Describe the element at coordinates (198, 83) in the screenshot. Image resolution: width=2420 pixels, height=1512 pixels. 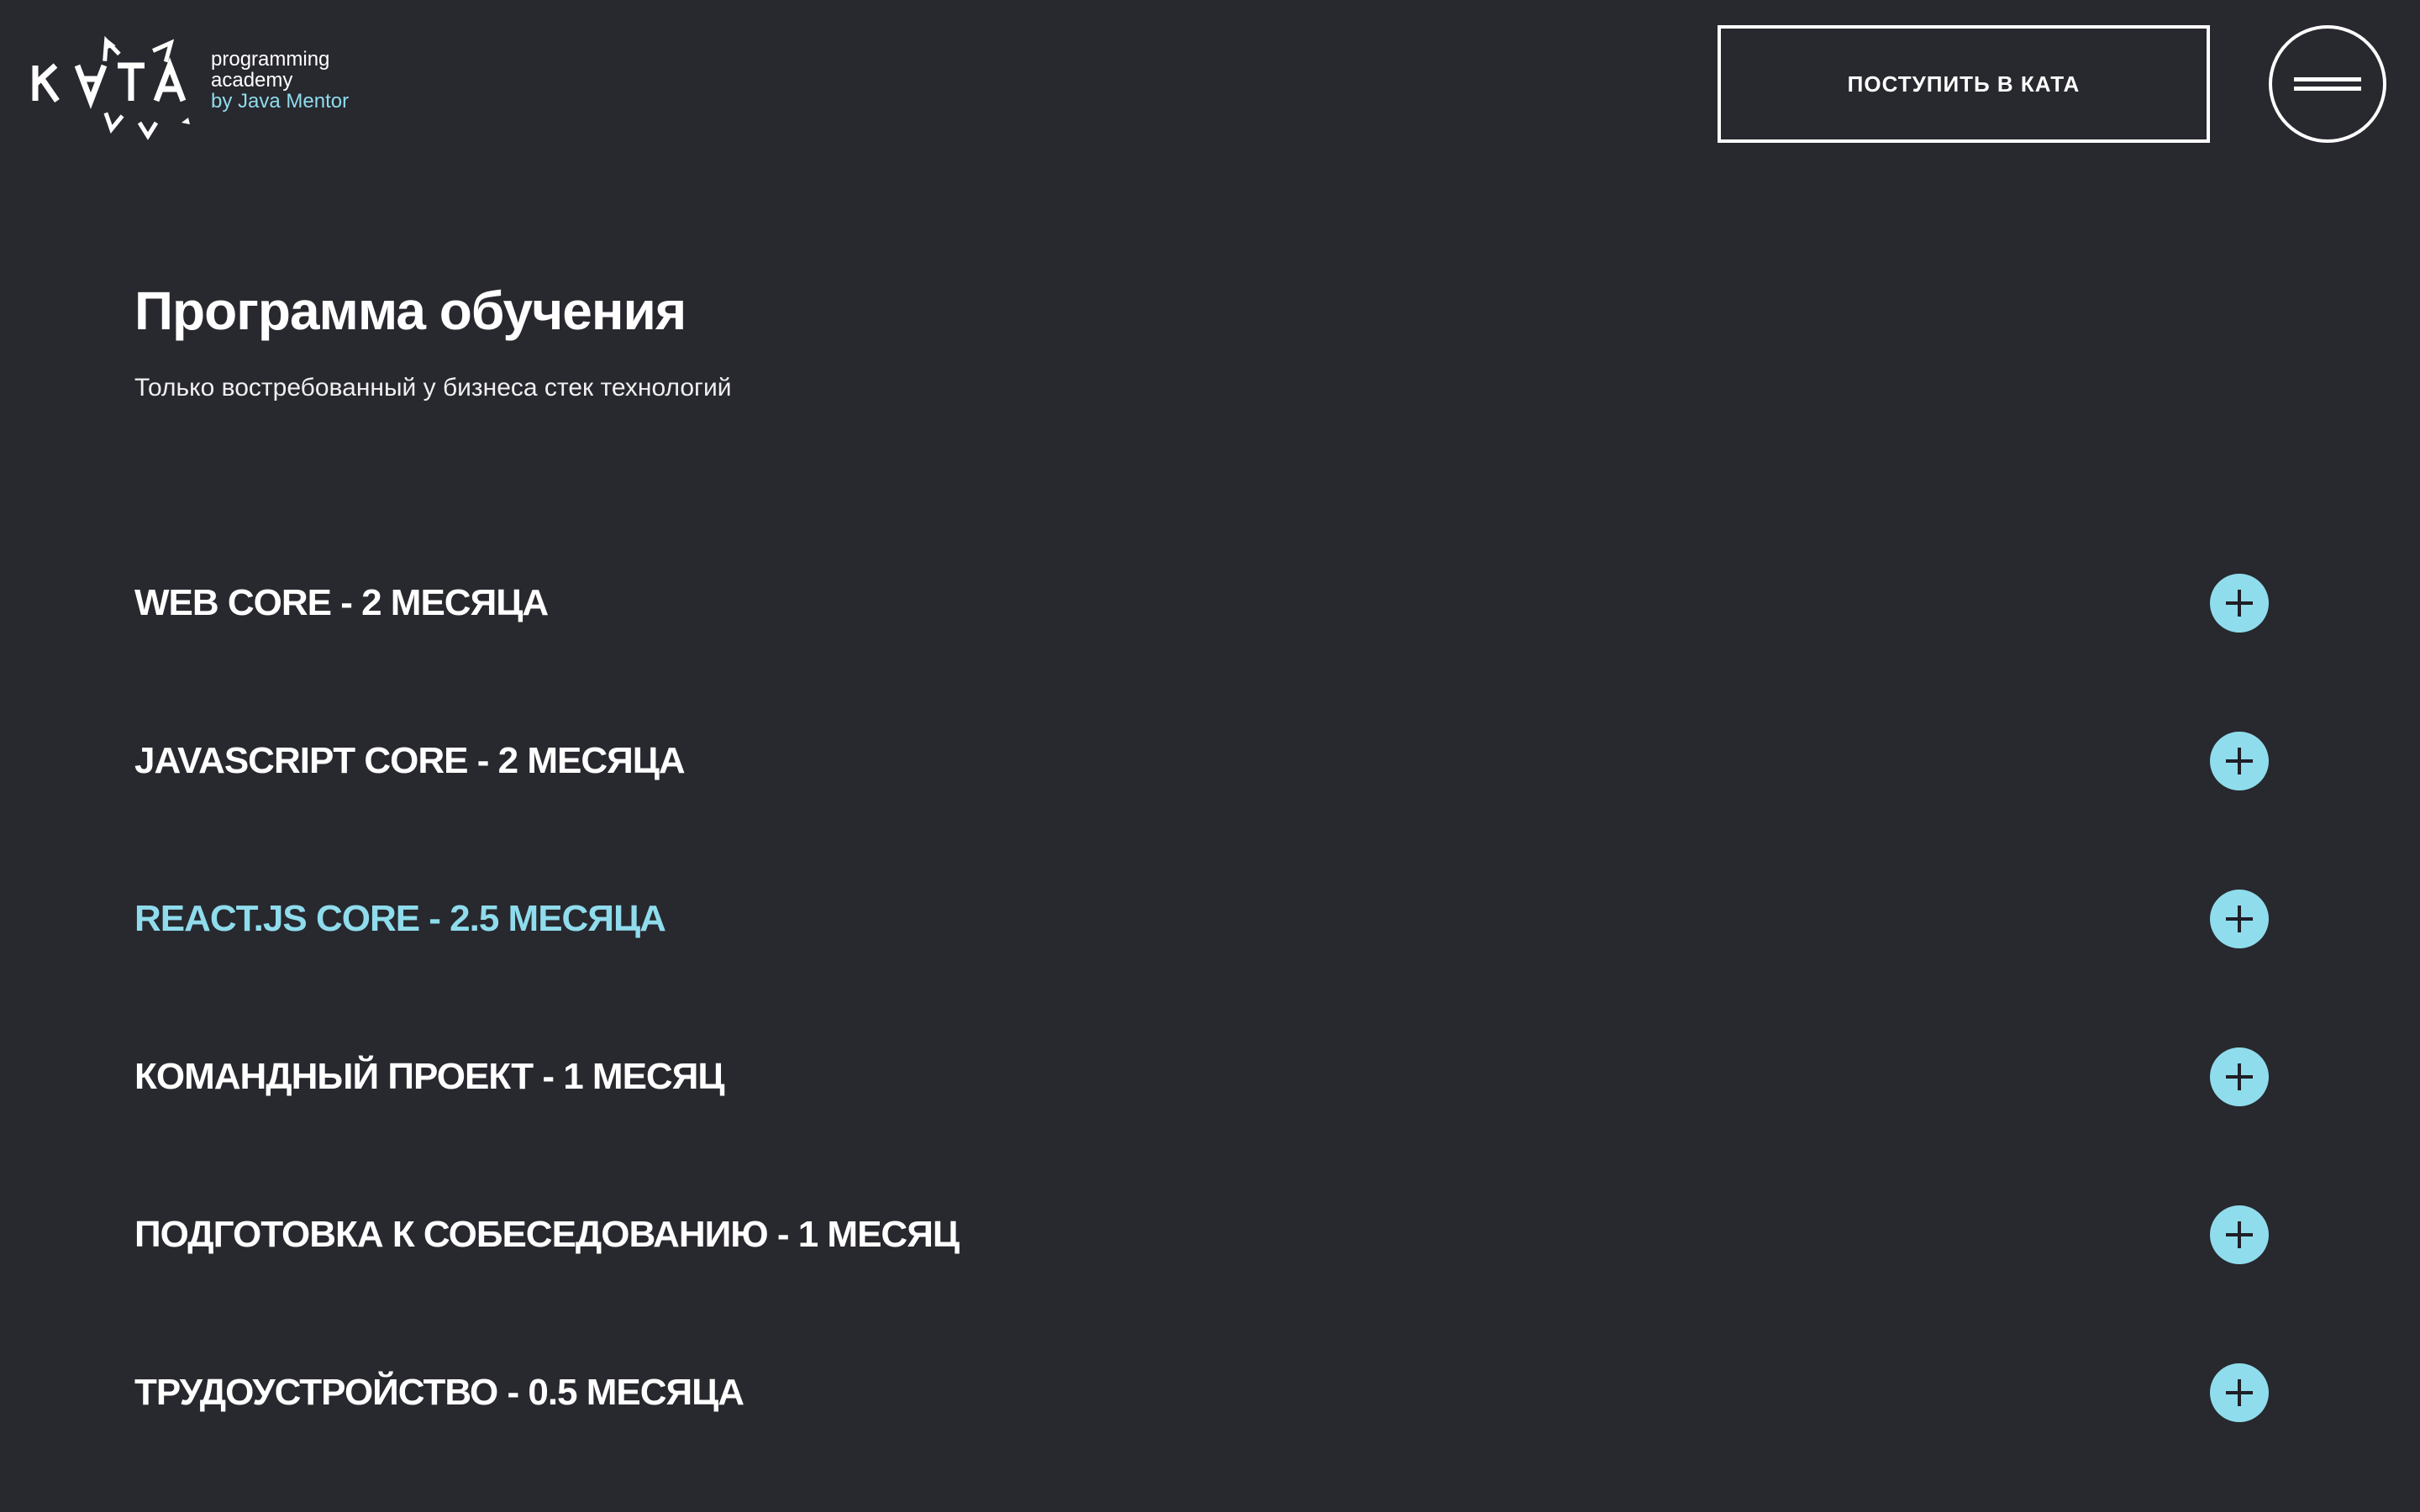
I see `kata-logo: programming academy by Java Mentor` at that location.